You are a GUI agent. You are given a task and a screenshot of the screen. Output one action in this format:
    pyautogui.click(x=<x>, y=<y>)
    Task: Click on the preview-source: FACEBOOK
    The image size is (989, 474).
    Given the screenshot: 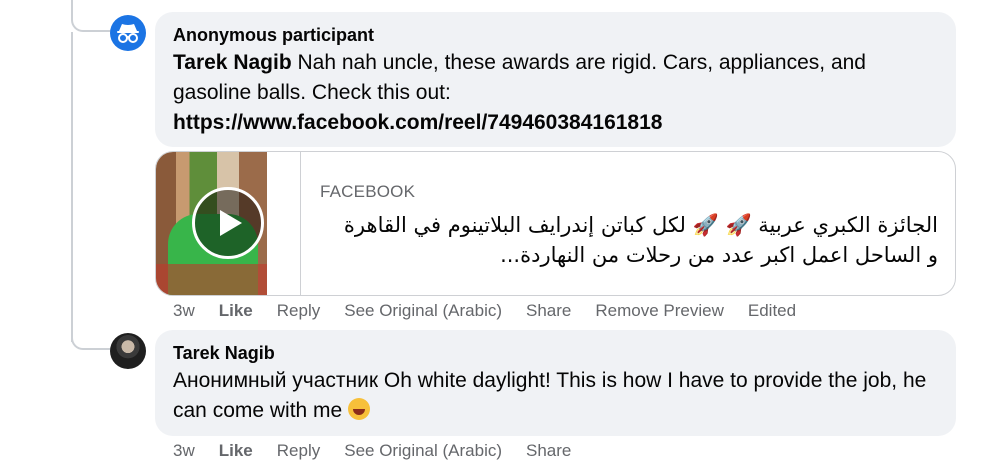 What is the action you would take?
    pyautogui.click(x=368, y=191)
    